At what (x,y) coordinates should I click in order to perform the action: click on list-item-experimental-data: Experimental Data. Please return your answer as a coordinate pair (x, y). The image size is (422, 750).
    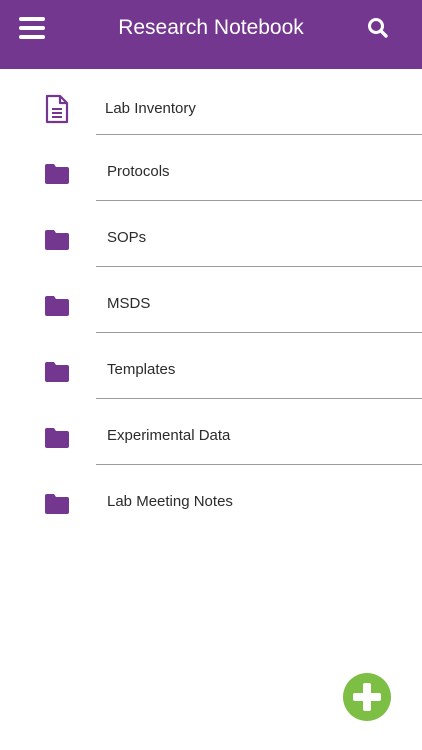
    Looking at the image, I should click on (211, 432).